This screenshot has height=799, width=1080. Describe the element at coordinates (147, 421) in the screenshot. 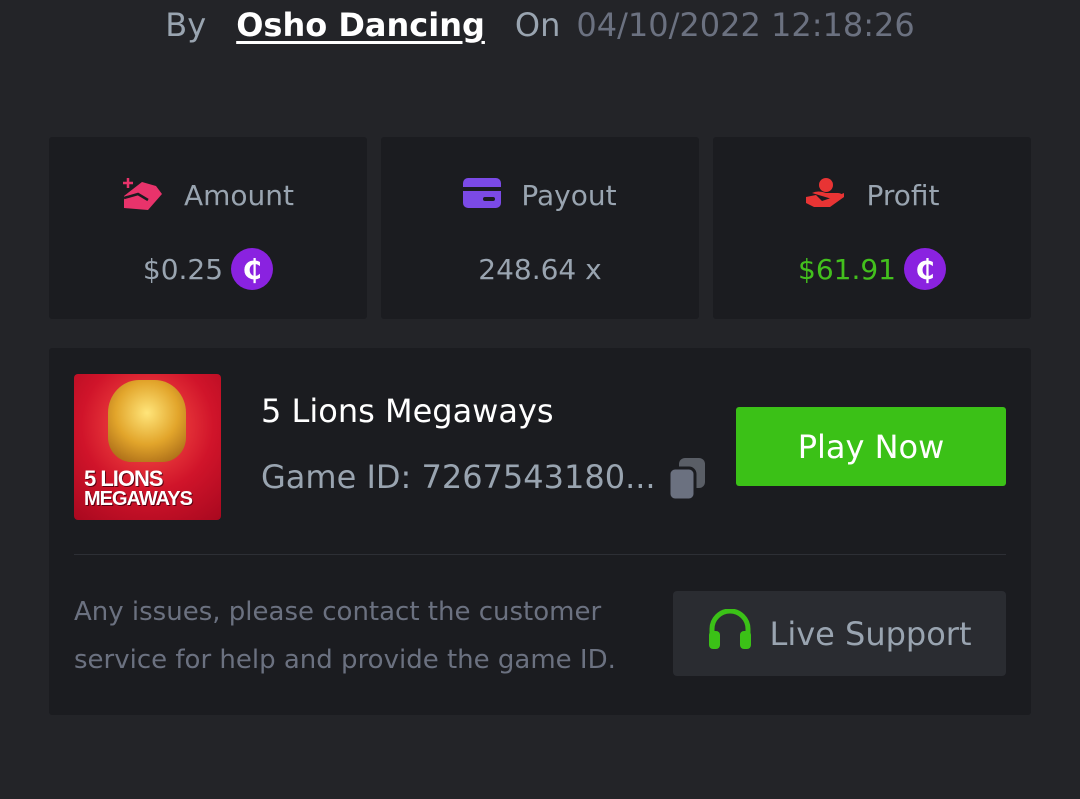

I see `lion-artwork` at that location.